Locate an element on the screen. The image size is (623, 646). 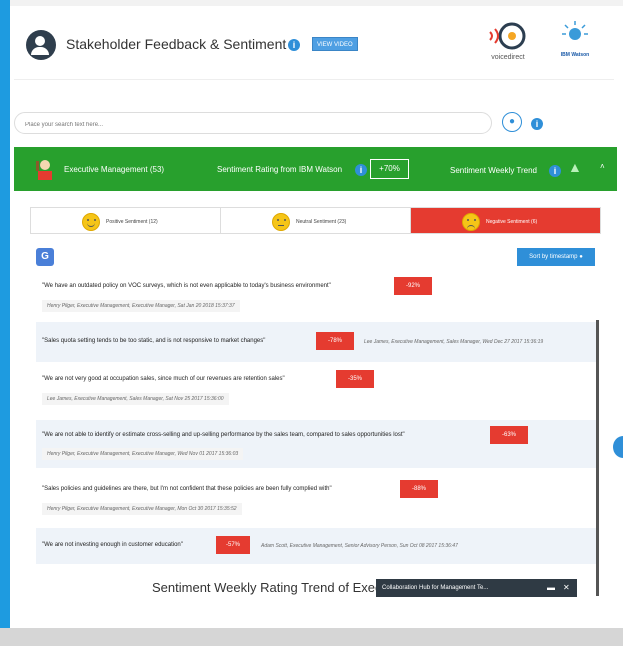
page-title: Stakeholder Feedback & Sentiment is located at coordinates (176, 44).